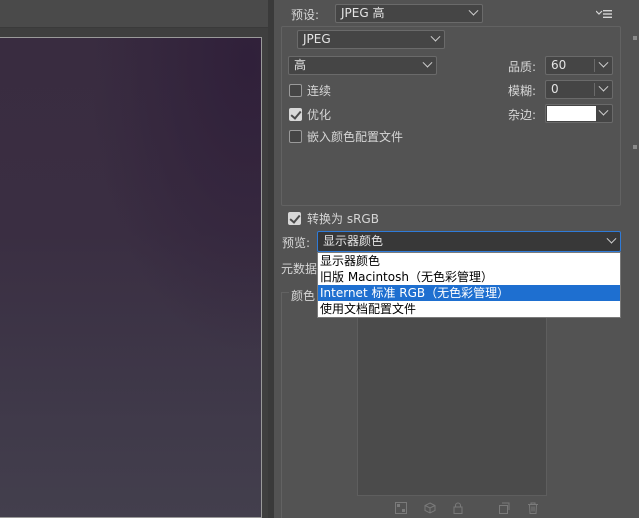  What do you see at coordinates (371, 39) in the screenshot?
I see `format-select: JPEG` at bounding box center [371, 39].